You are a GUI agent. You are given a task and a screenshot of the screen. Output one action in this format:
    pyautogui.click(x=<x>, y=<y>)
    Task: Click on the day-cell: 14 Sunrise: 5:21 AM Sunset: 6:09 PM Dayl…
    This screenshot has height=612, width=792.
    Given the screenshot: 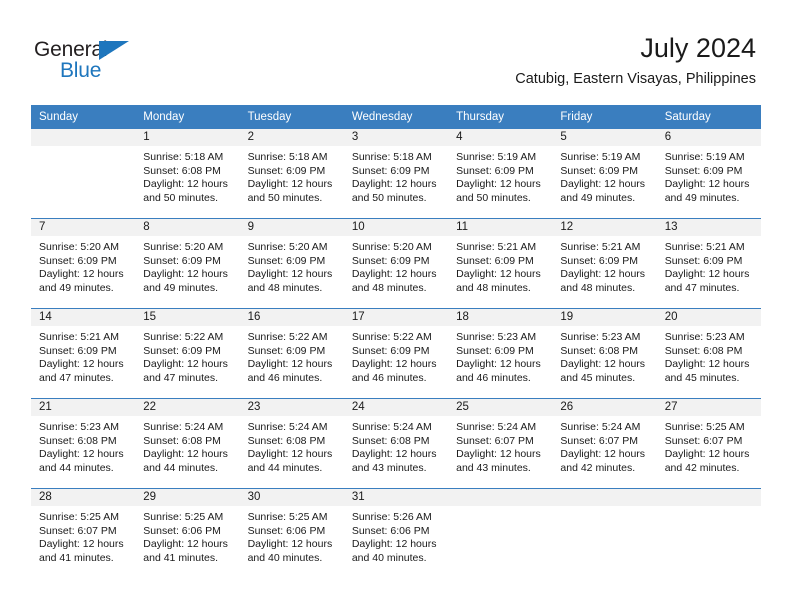 What is the action you would take?
    pyautogui.click(x=83, y=353)
    